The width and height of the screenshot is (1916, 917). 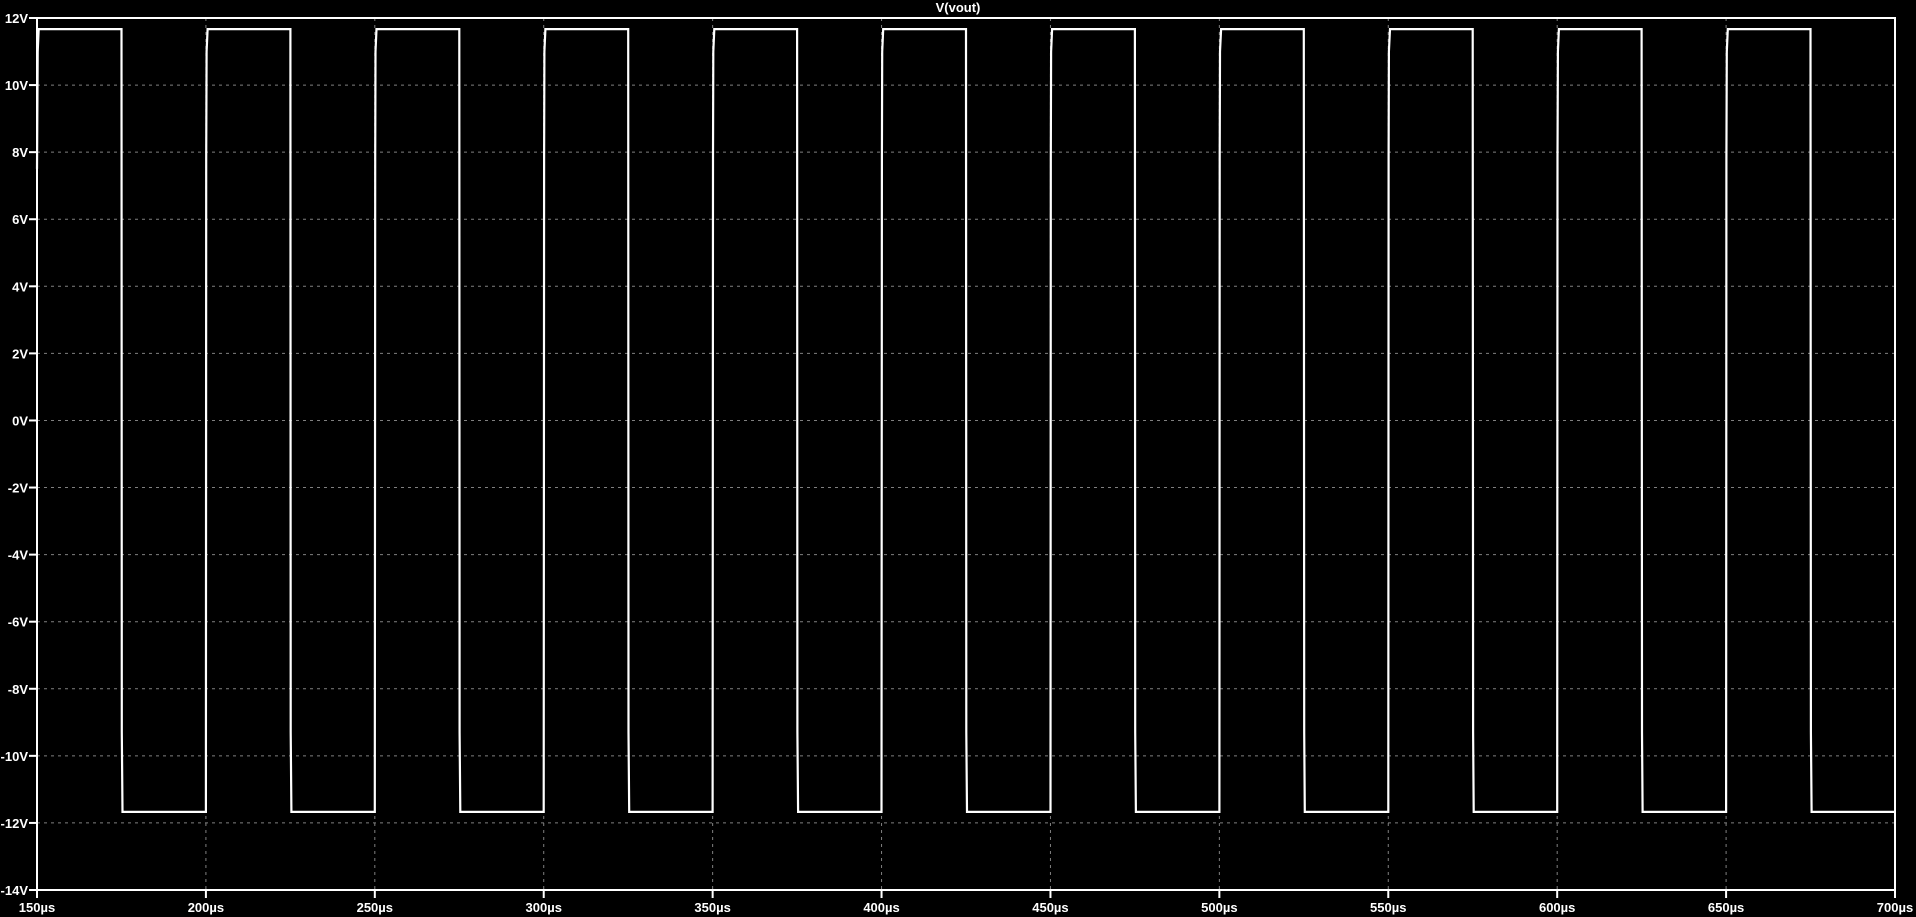 I want to click on y-tick-label: -10V, so click(x=15, y=756).